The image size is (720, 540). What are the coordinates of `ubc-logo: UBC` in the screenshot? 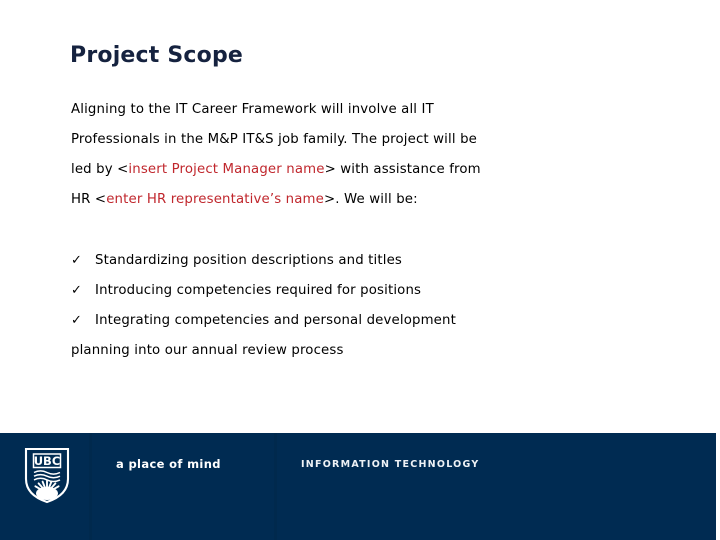 It's located at (47, 475).